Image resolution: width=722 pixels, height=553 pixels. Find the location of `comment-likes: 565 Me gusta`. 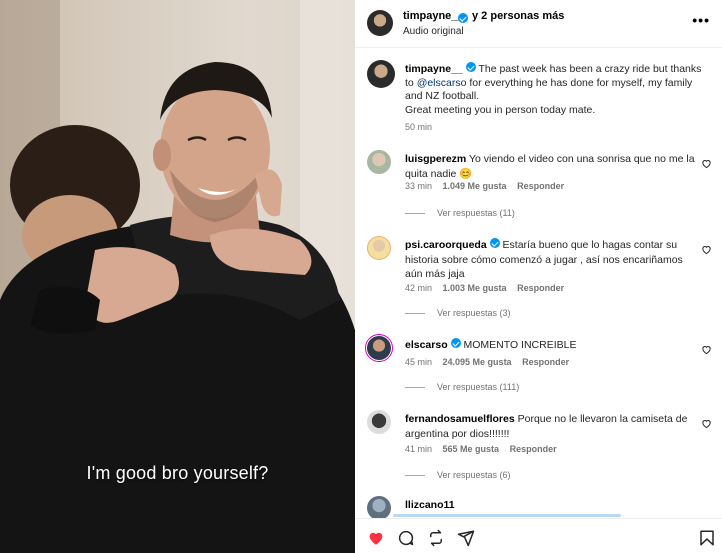

comment-likes: 565 Me gusta is located at coordinates (471, 449).